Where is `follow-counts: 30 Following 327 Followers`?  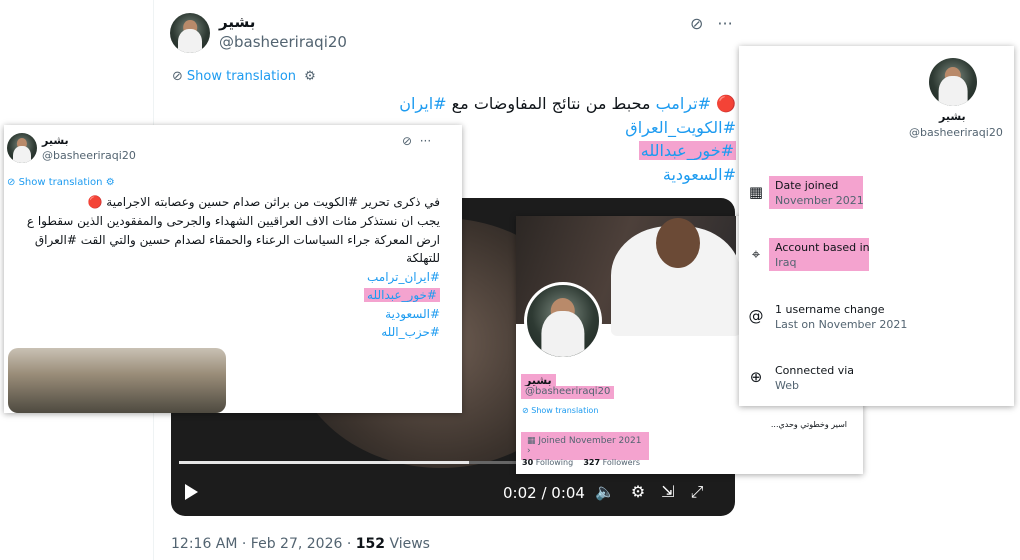 follow-counts: 30 Following 327 Followers is located at coordinates (581, 462).